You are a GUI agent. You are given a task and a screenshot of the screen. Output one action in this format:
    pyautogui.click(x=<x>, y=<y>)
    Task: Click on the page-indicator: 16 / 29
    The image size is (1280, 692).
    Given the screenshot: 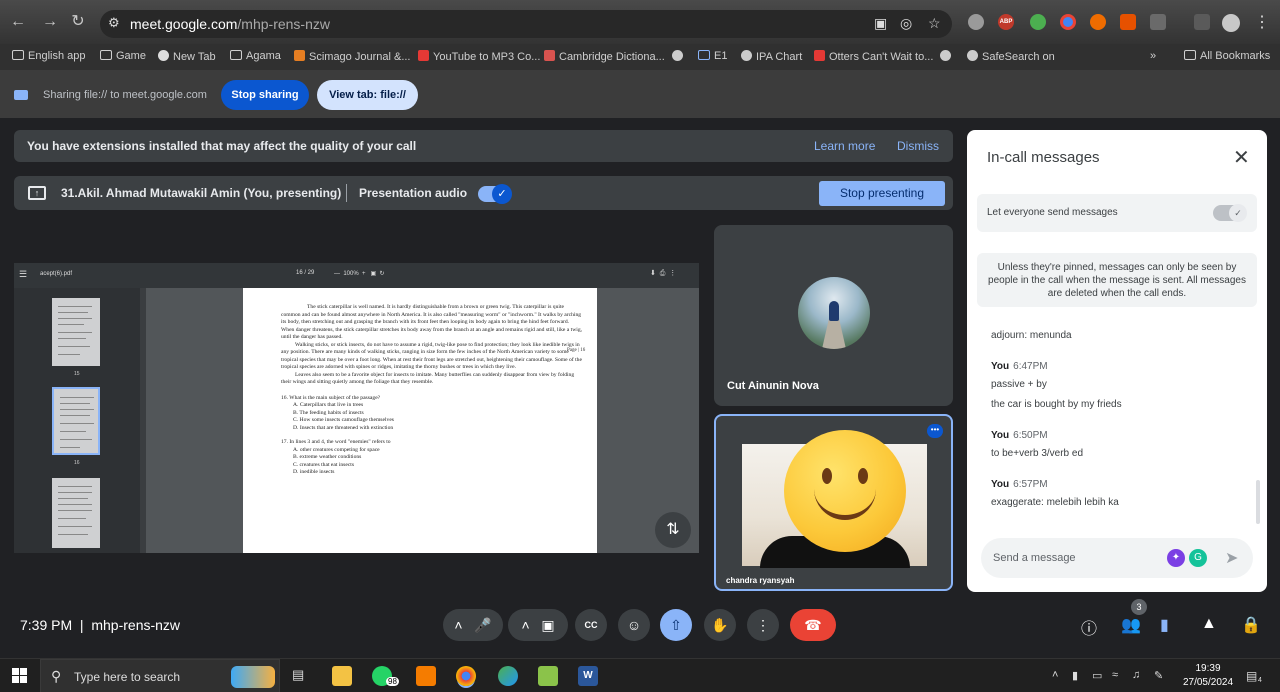 What is the action you would take?
    pyautogui.click(x=305, y=273)
    